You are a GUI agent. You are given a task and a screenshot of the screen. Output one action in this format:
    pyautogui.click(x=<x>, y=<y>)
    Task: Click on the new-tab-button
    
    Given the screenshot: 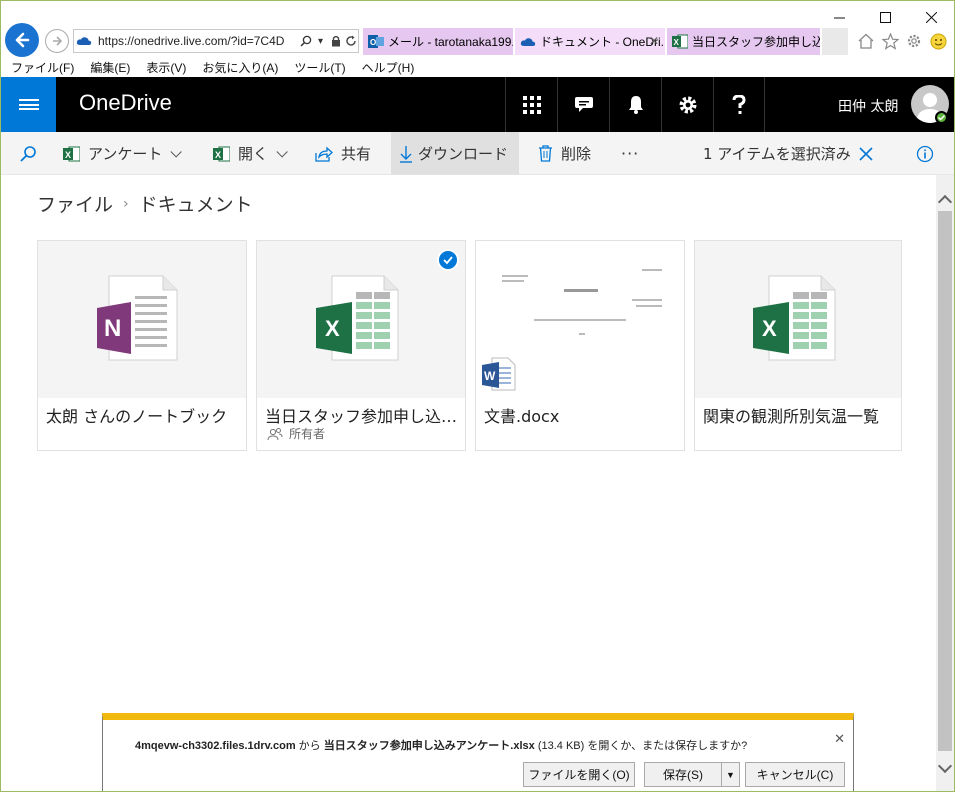 What is the action you would take?
    pyautogui.click(x=835, y=41)
    